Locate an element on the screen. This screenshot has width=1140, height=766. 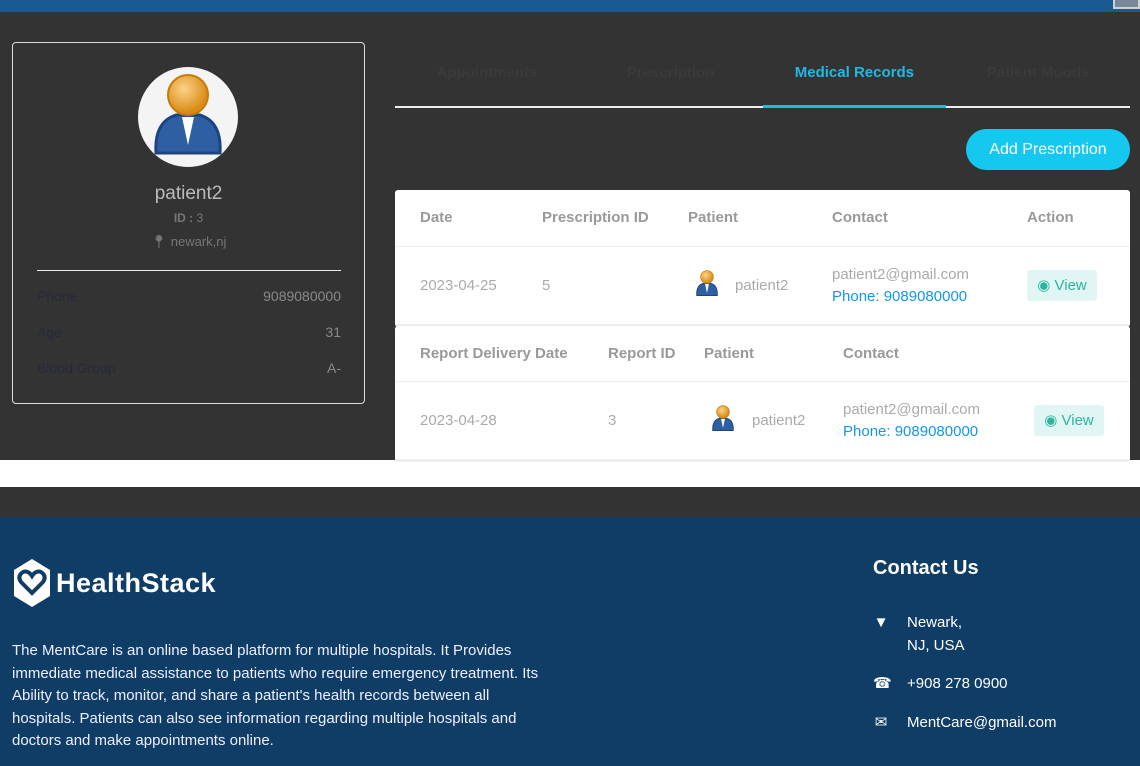
content-bottom-band is located at coordinates (570, 473).